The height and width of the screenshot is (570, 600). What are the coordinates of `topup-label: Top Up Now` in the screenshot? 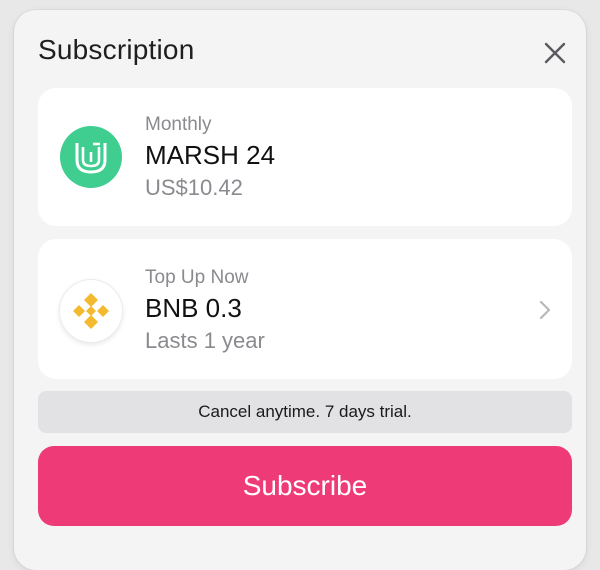 It's located at (197, 277).